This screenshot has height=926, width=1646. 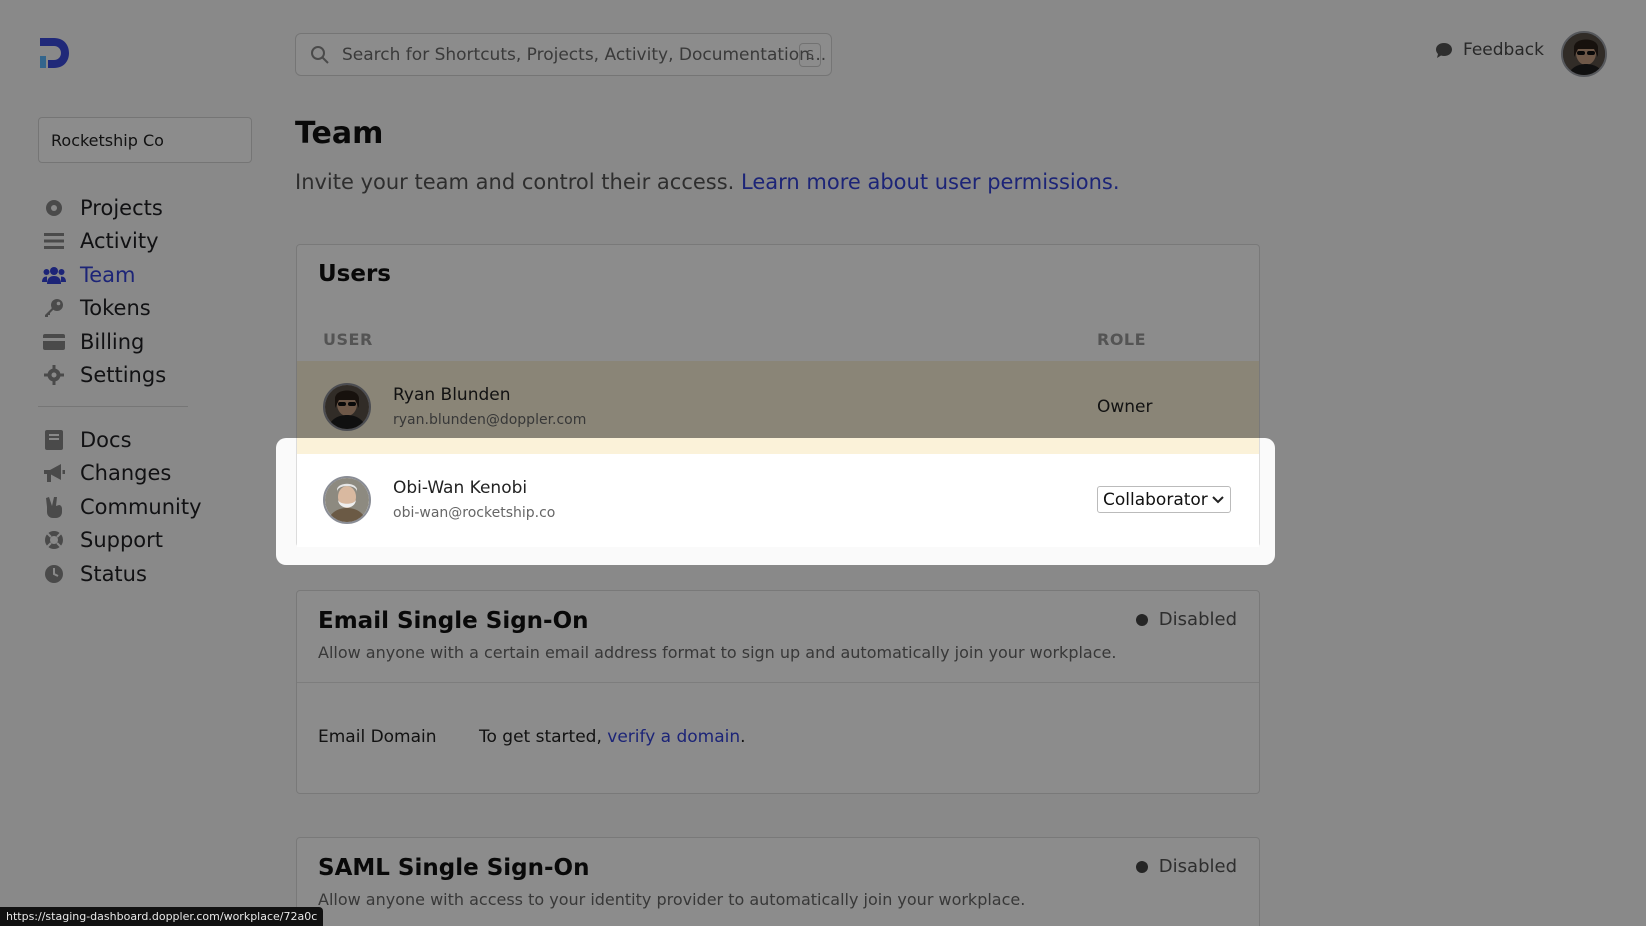 What do you see at coordinates (1122, 339) in the screenshot?
I see `role-column-header: ROLE` at bounding box center [1122, 339].